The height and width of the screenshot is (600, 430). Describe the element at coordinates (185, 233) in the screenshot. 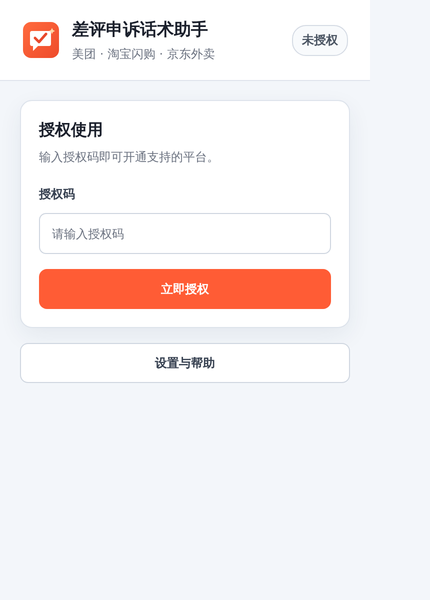

I see `auth-code-field: 请输入授权码` at that location.